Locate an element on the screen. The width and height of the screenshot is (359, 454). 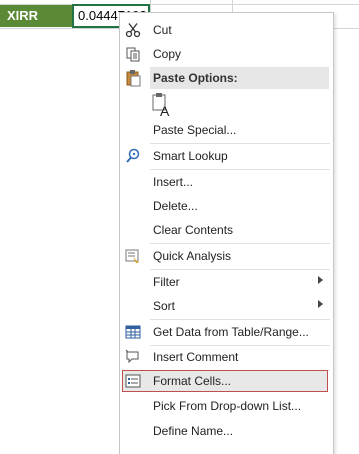
copy-icon is located at coordinates (133, 54).